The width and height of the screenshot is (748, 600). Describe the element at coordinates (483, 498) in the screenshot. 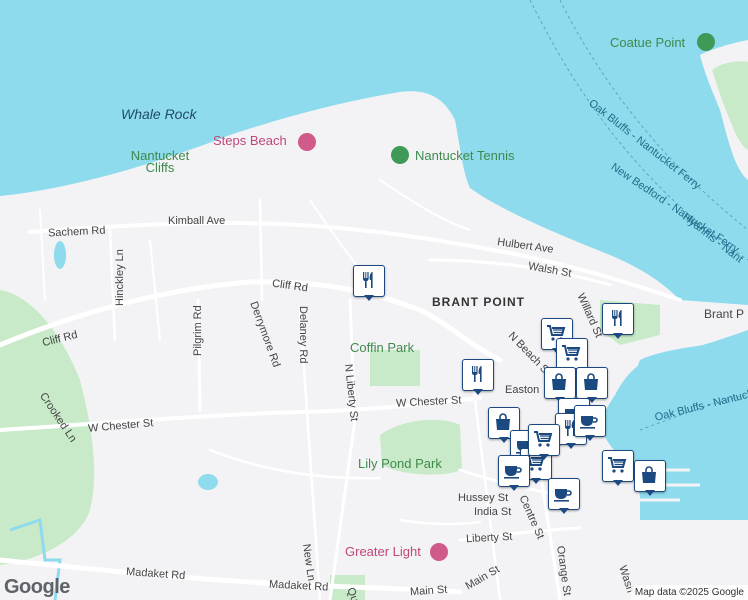

I see `street-hussey-st: Hussey St` at that location.